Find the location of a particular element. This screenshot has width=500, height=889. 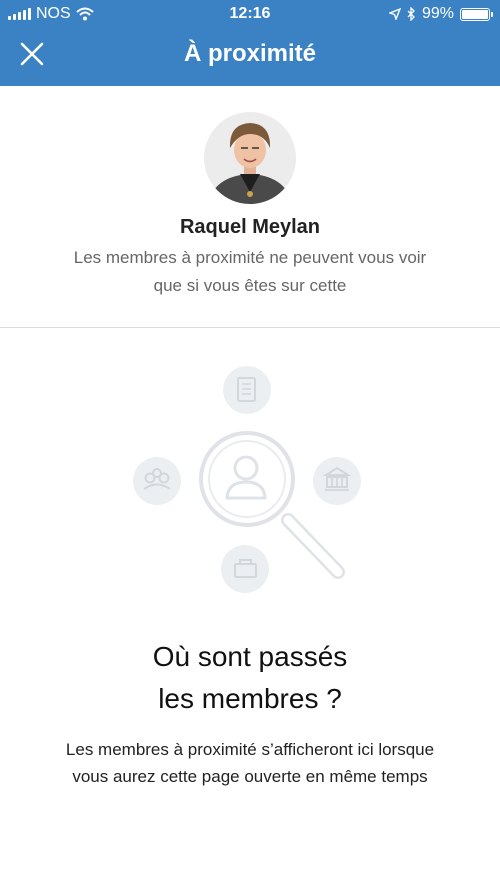

battery-icon is located at coordinates (476, 14).